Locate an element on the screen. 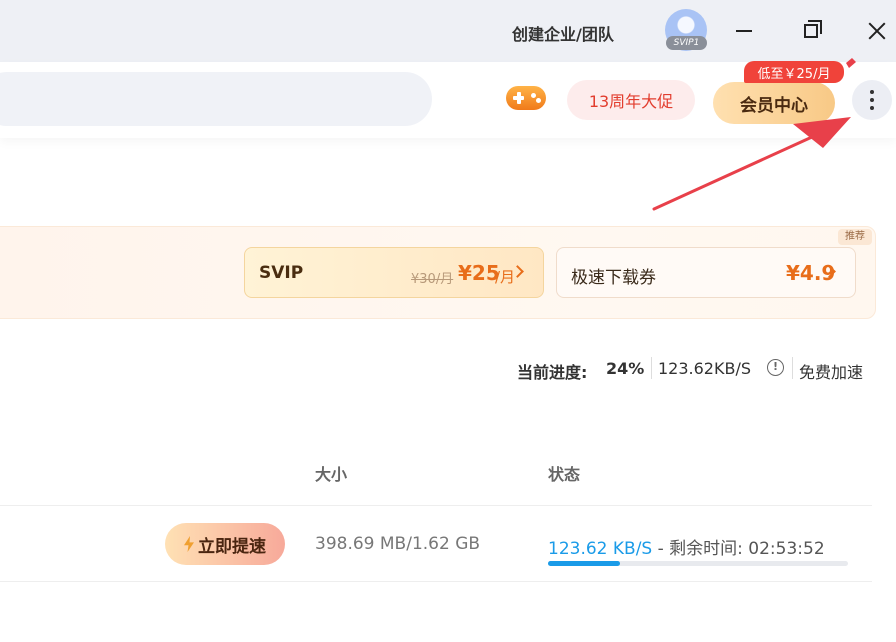 The height and width of the screenshot is (642, 896). game-controller-icon is located at coordinates (526, 98).